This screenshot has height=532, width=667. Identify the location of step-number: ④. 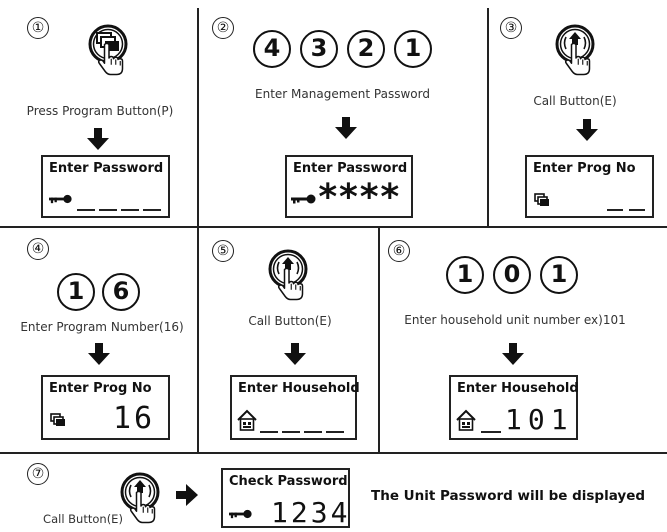
(38, 249).